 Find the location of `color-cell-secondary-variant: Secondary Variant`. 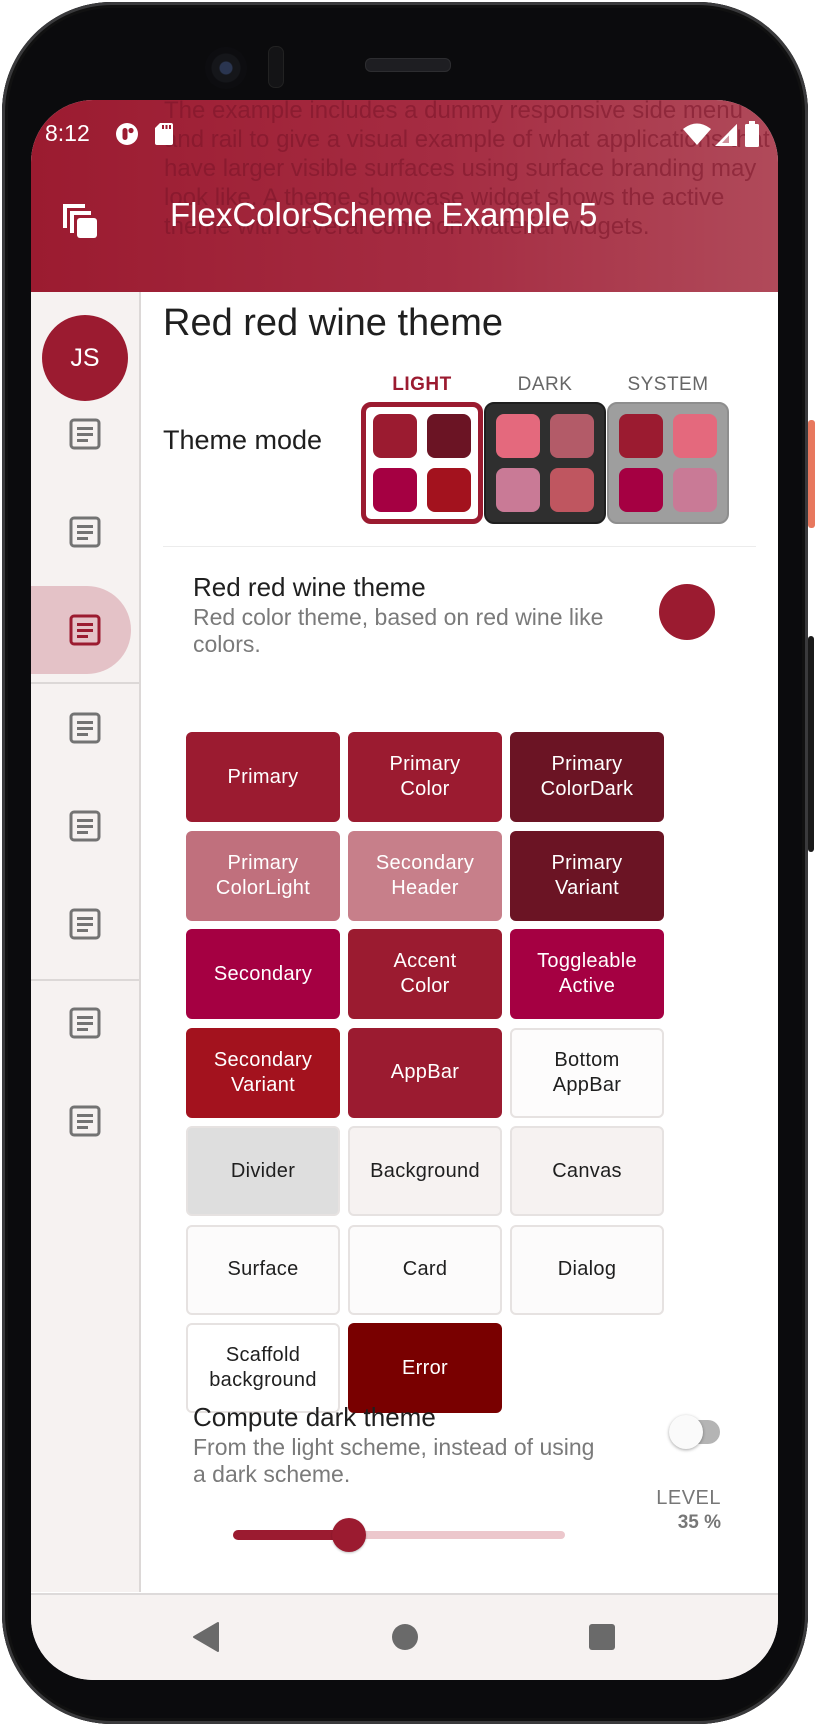

color-cell-secondary-variant: Secondary Variant is located at coordinates (263, 1072).